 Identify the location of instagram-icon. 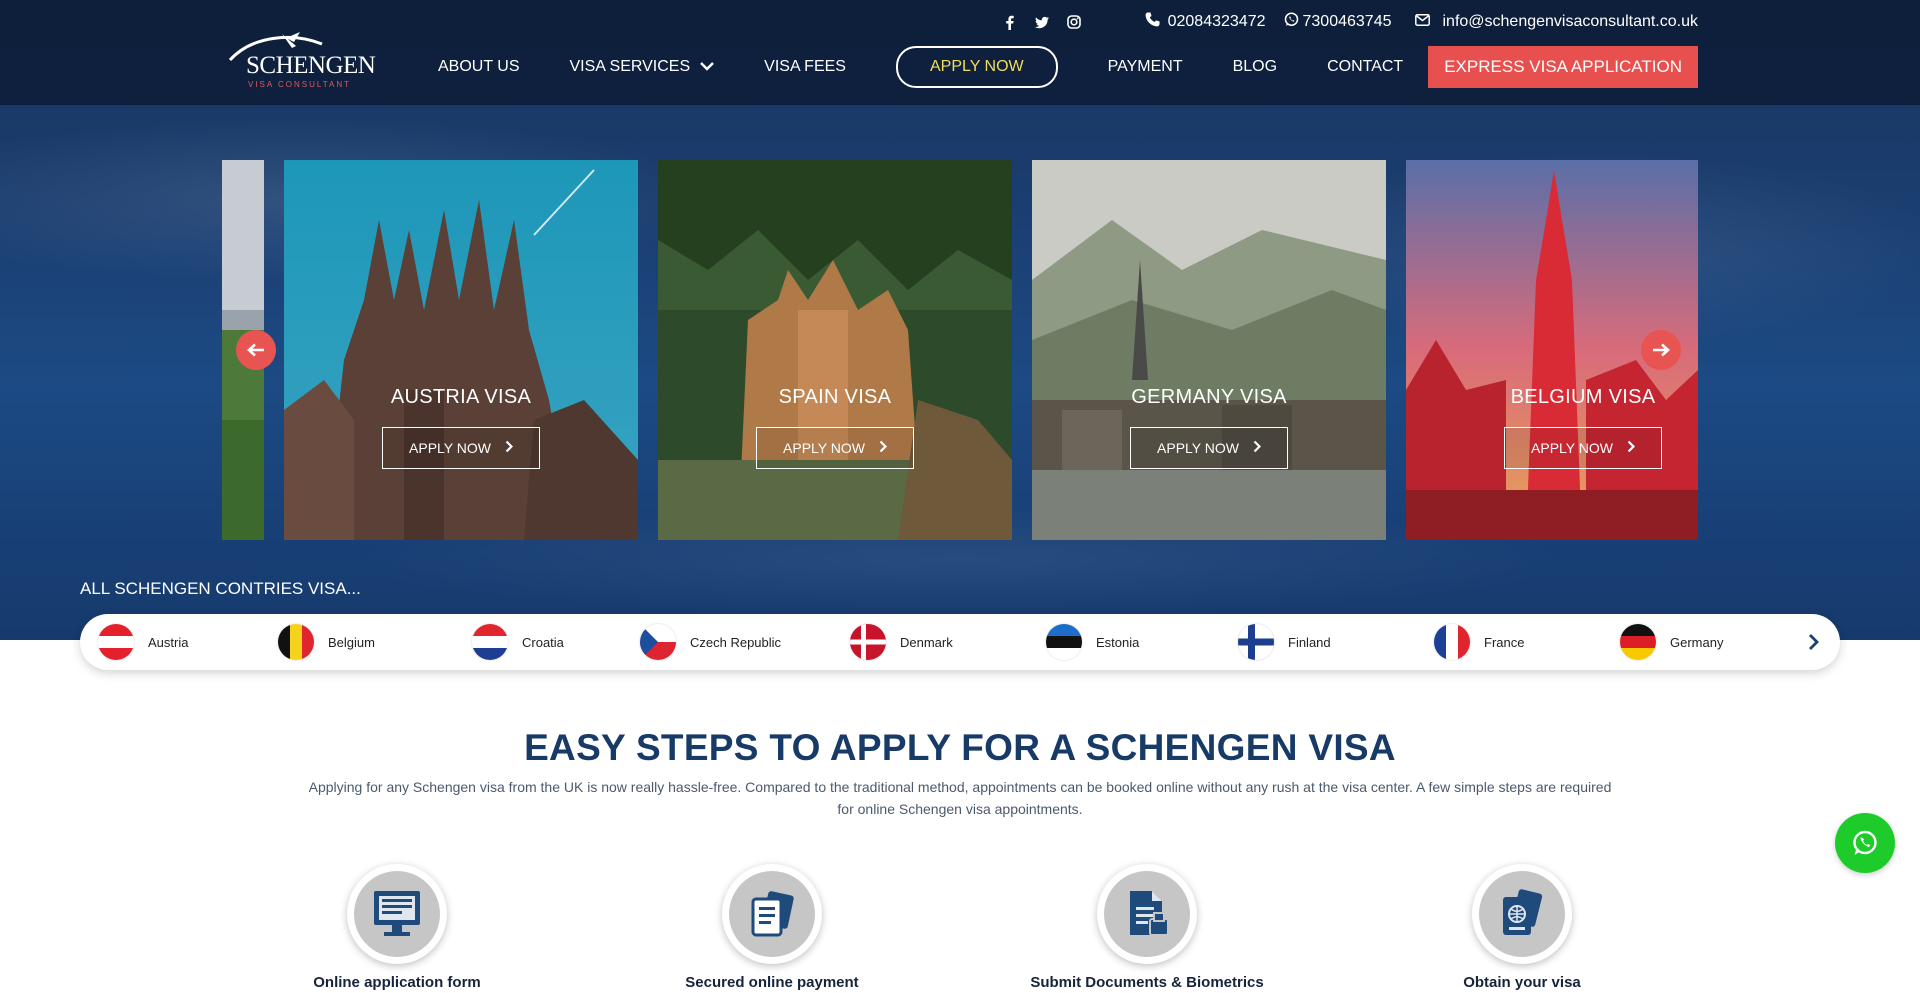
(1073, 22).